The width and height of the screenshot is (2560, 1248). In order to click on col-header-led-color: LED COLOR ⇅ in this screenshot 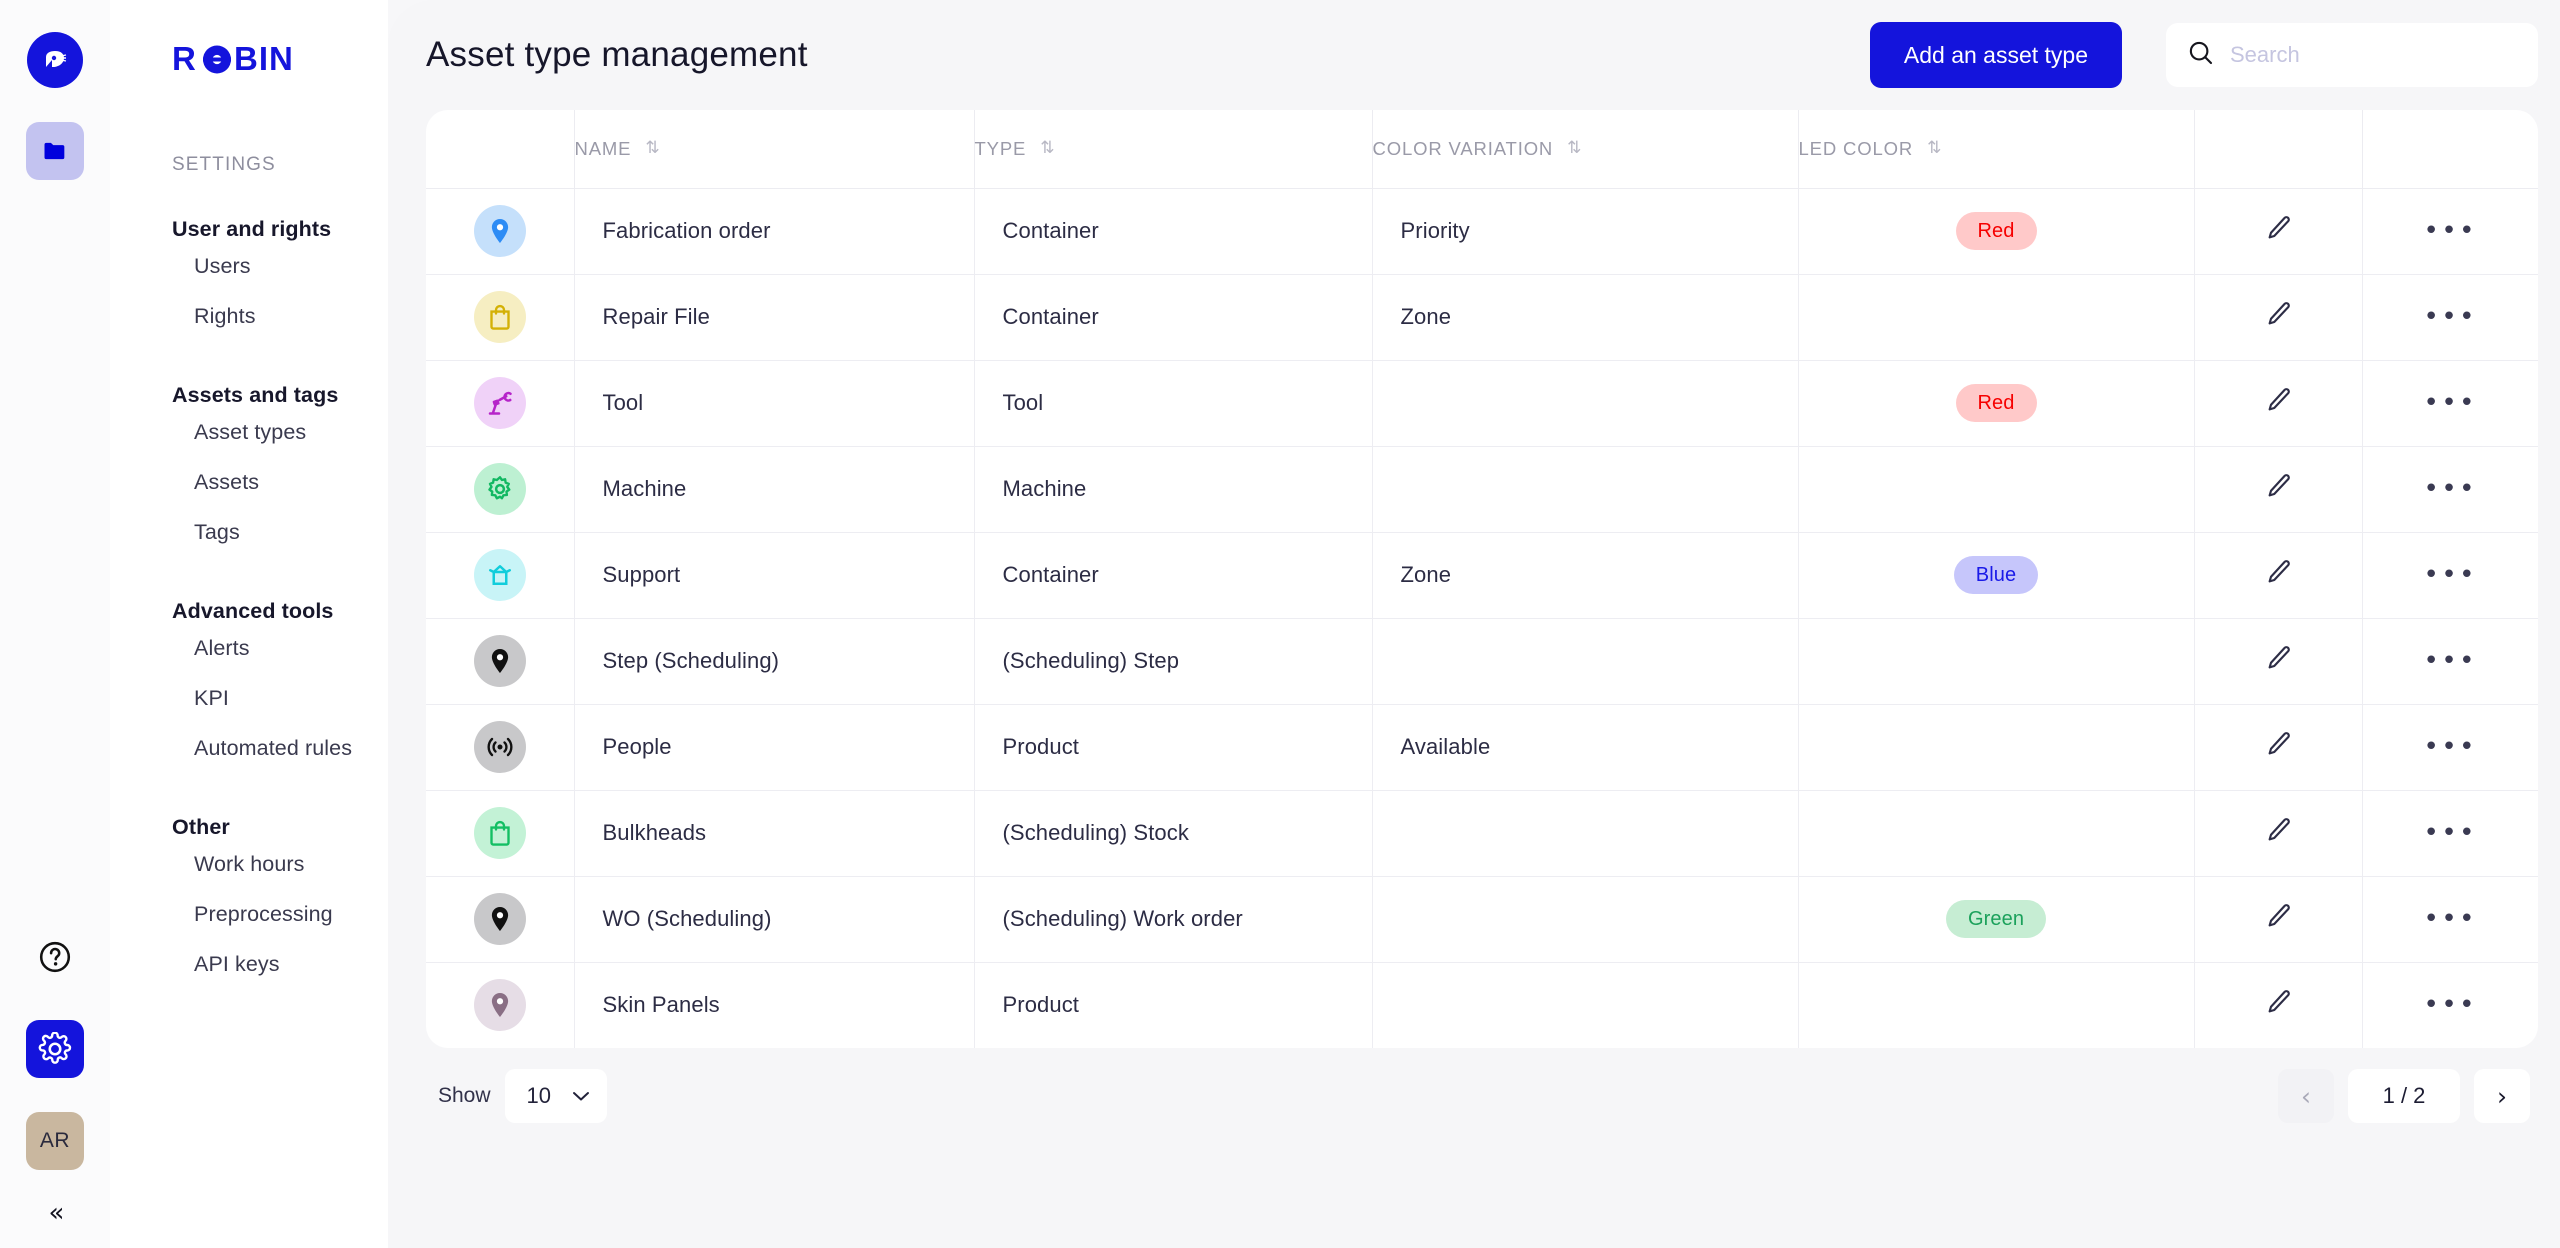, I will do `click(1996, 149)`.